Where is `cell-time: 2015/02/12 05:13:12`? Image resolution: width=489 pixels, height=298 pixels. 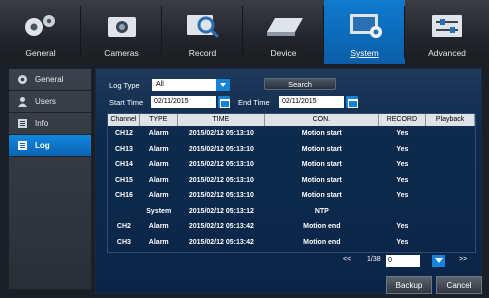 cell-time: 2015/02/12 05:13:12 is located at coordinates (221, 211).